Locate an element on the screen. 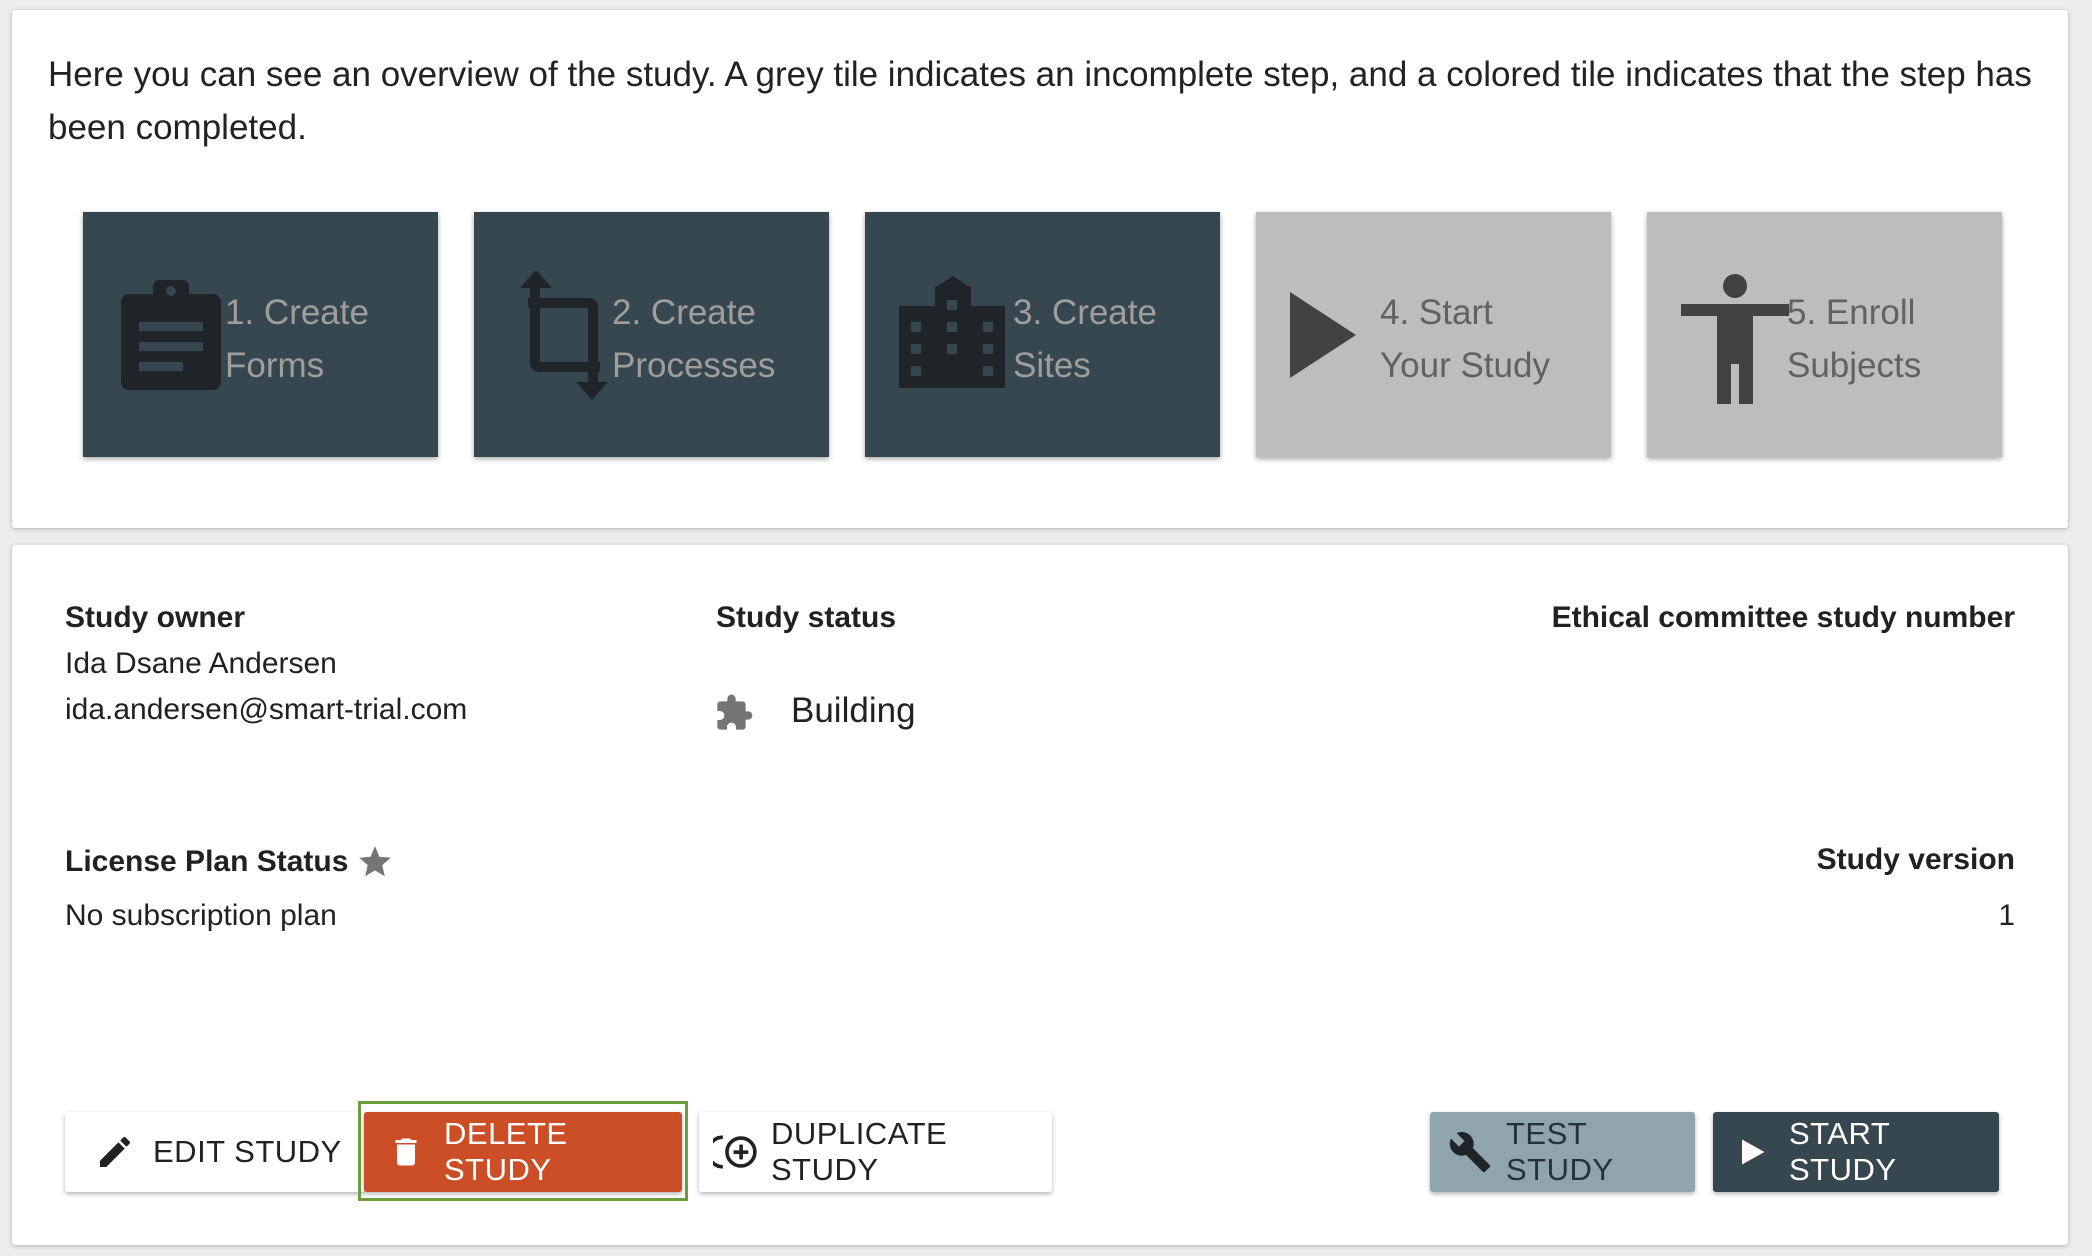 This screenshot has height=1256, width=2092. license-plan-value: No subscription plan is located at coordinates (201, 915).